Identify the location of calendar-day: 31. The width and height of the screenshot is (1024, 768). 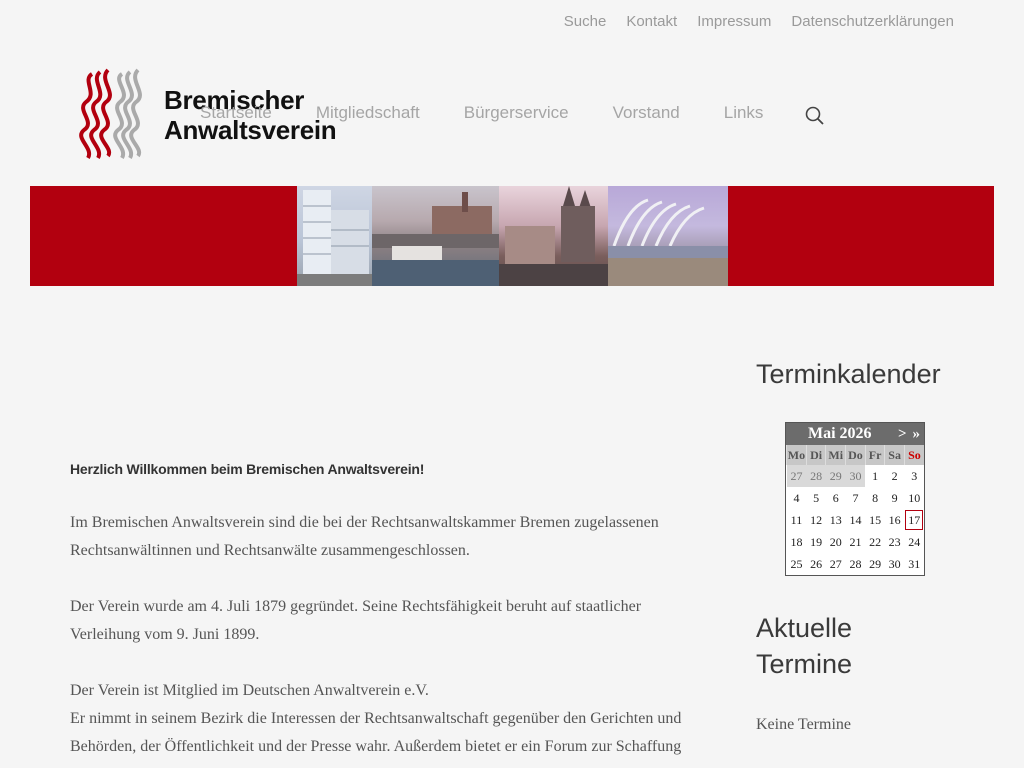
(914, 564).